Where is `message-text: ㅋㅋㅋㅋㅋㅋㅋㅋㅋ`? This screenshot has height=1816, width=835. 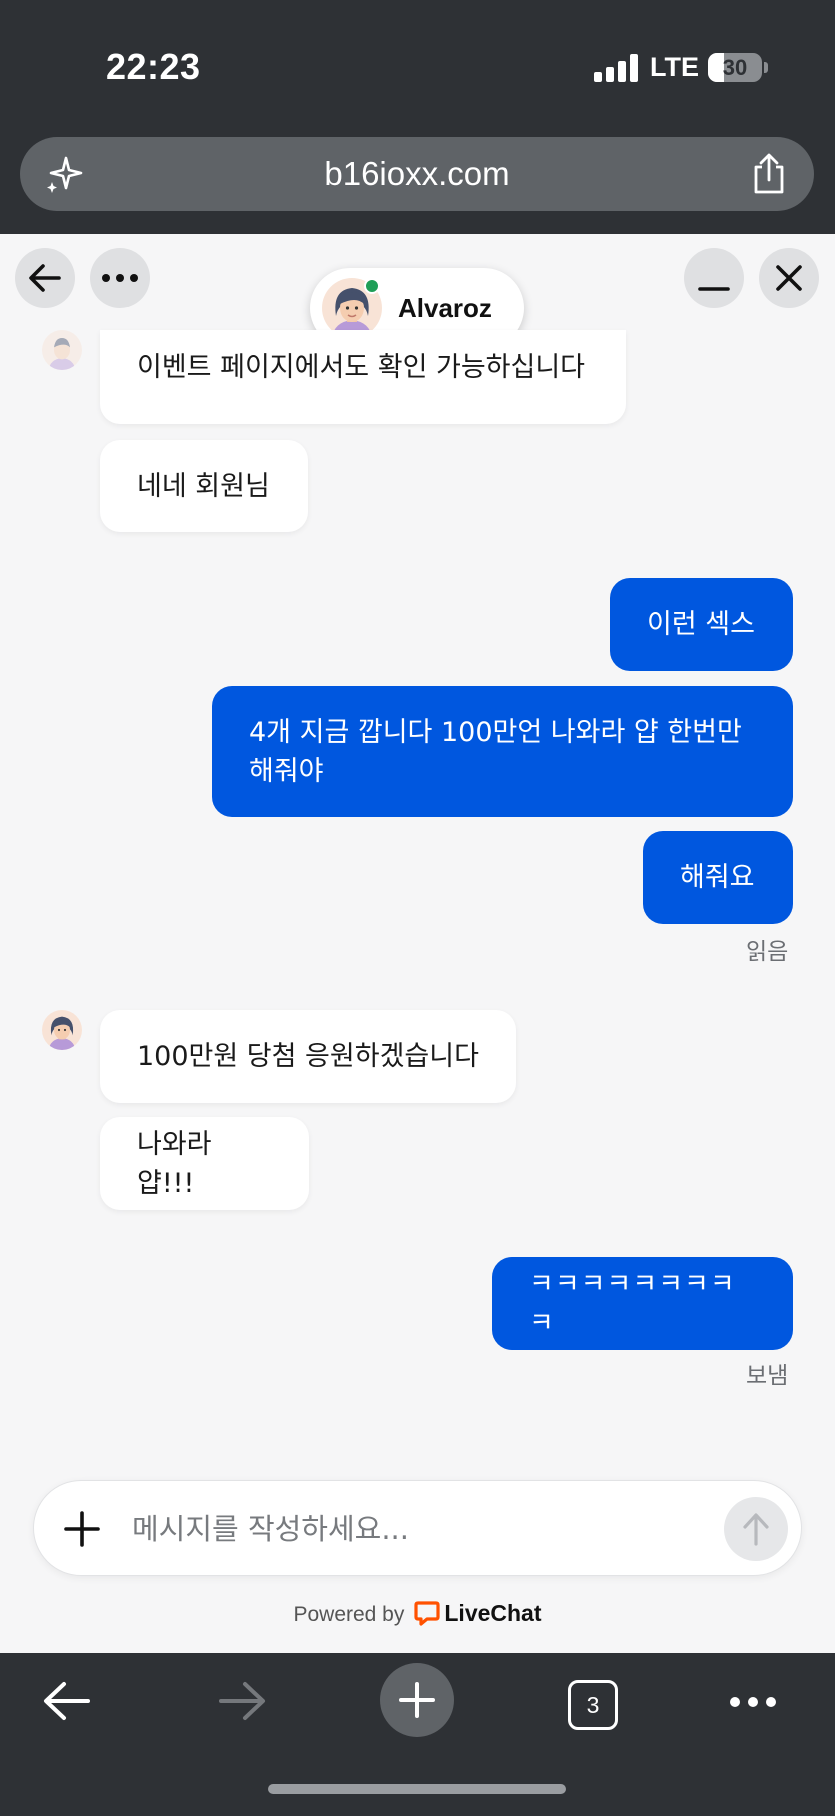 message-text: ㅋㅋㅋㅋㅋㅋㅋㅋㅋ is located at coordinates (632, 1303).